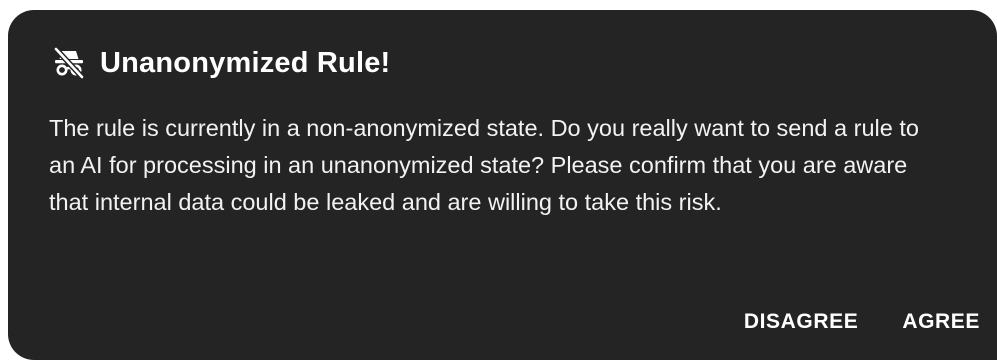 Image resolution: width=997 pixels, height=360 pixels. I want to click on agree-button: AGREE, so click(941, 322).